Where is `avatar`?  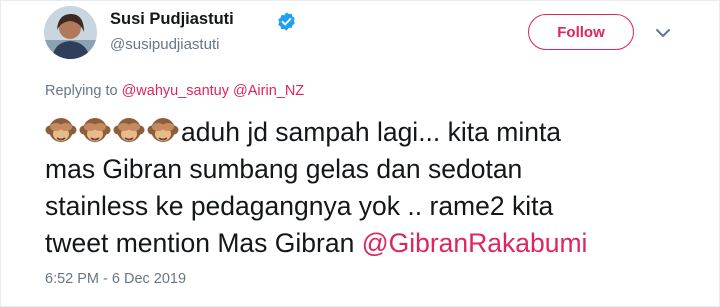 avatar is located at coordinates (70, 32).